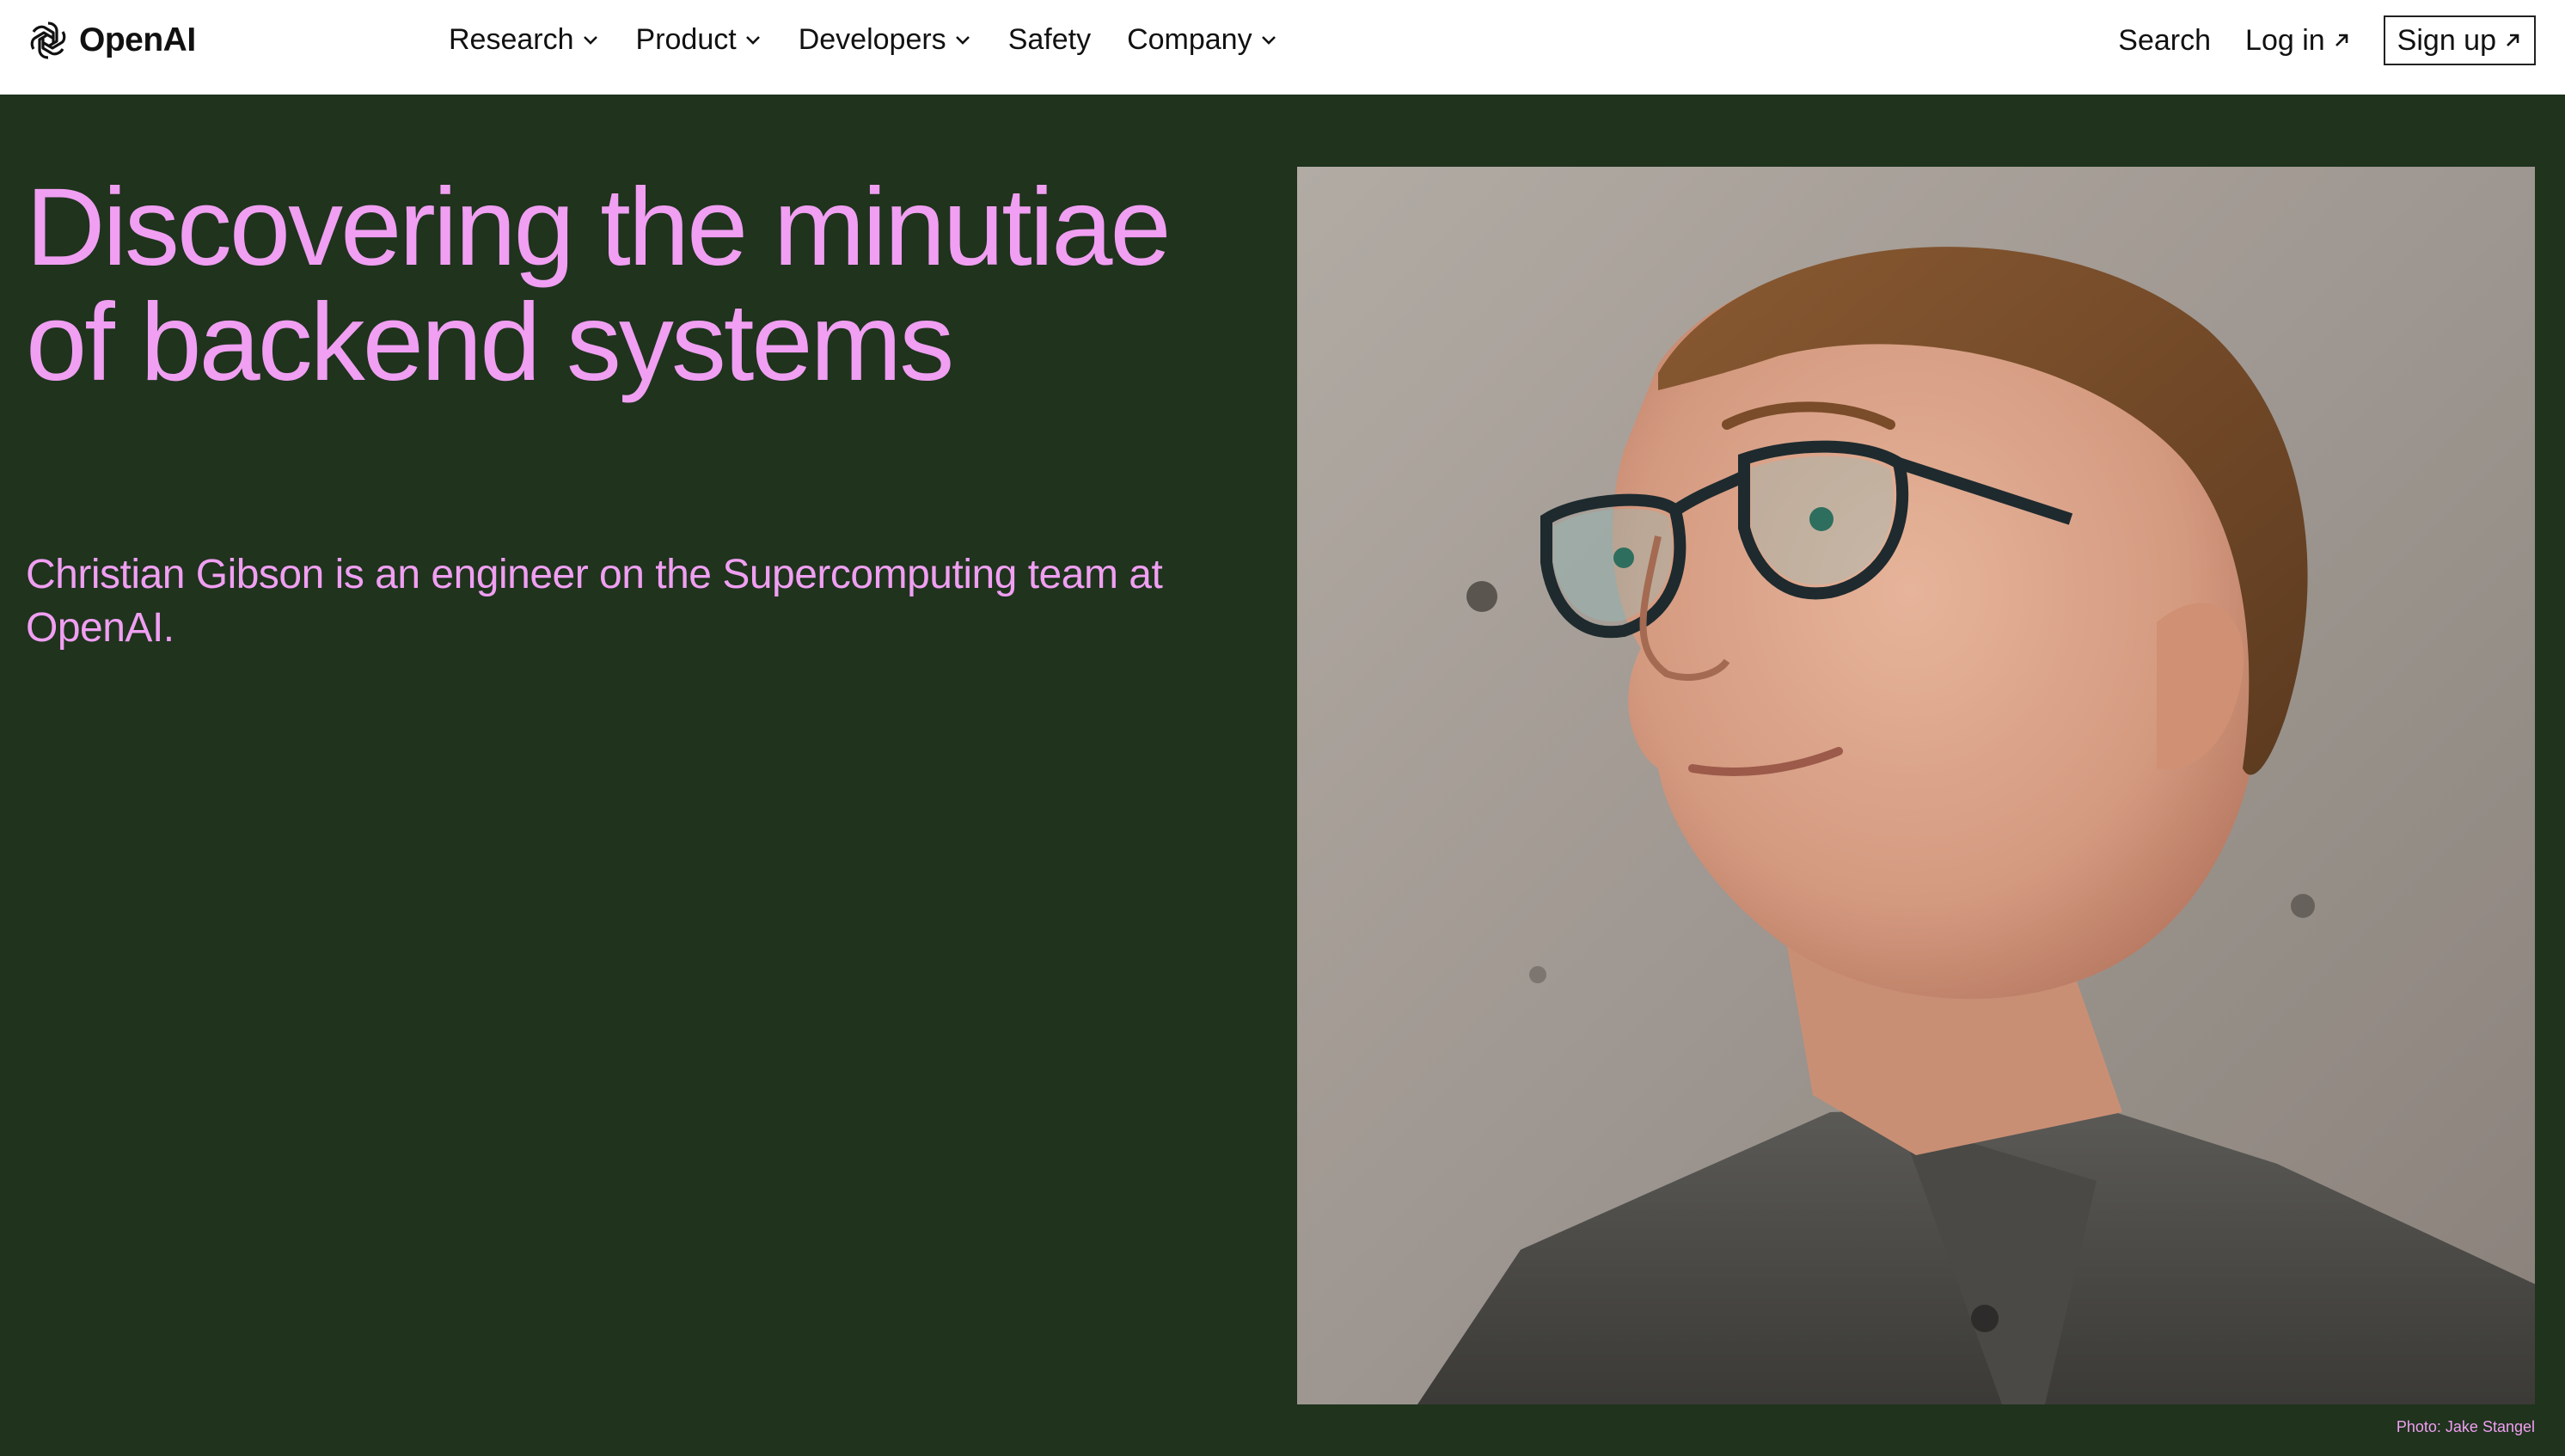  I want to click on nav-item-research: Research, so click(524, 40).